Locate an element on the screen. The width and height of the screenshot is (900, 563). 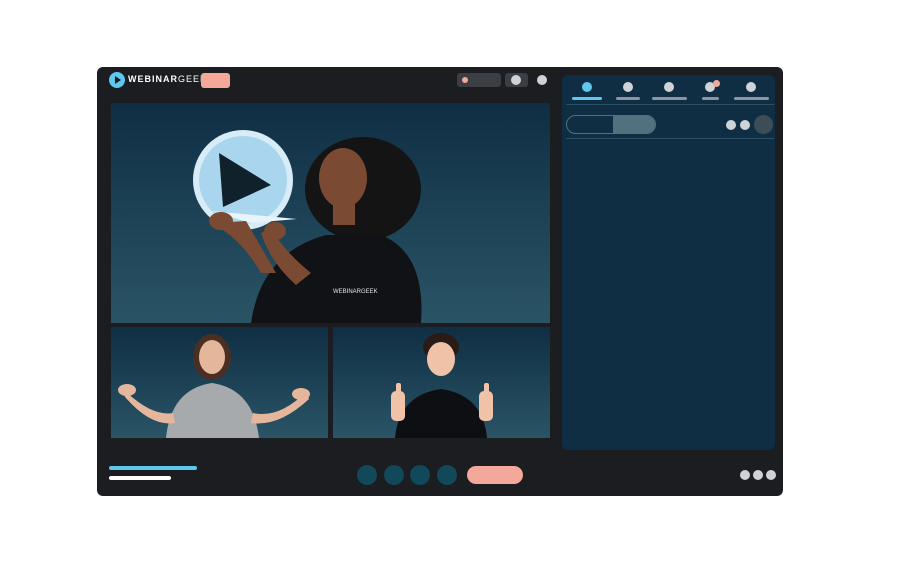
microphone-button is located at coordinates (367, 475).